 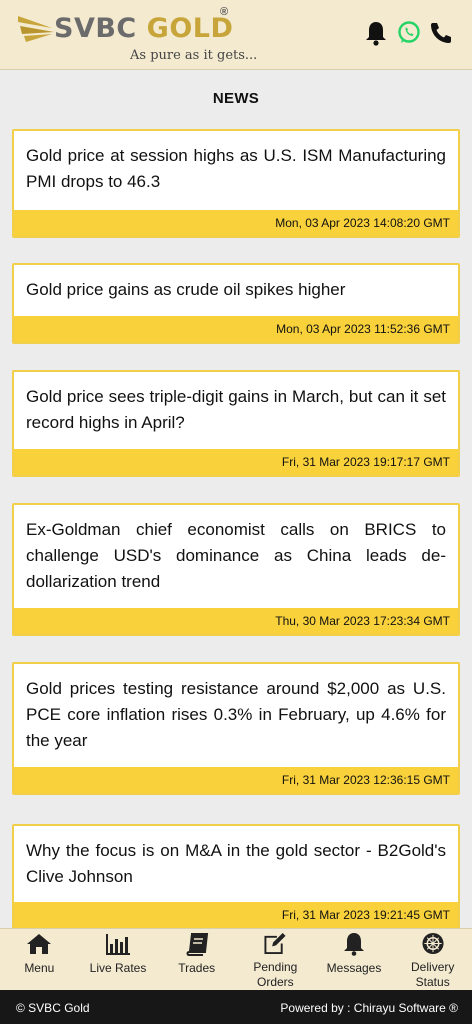 I want to click on tab-messages: Messages, so click(x=354, y=959).